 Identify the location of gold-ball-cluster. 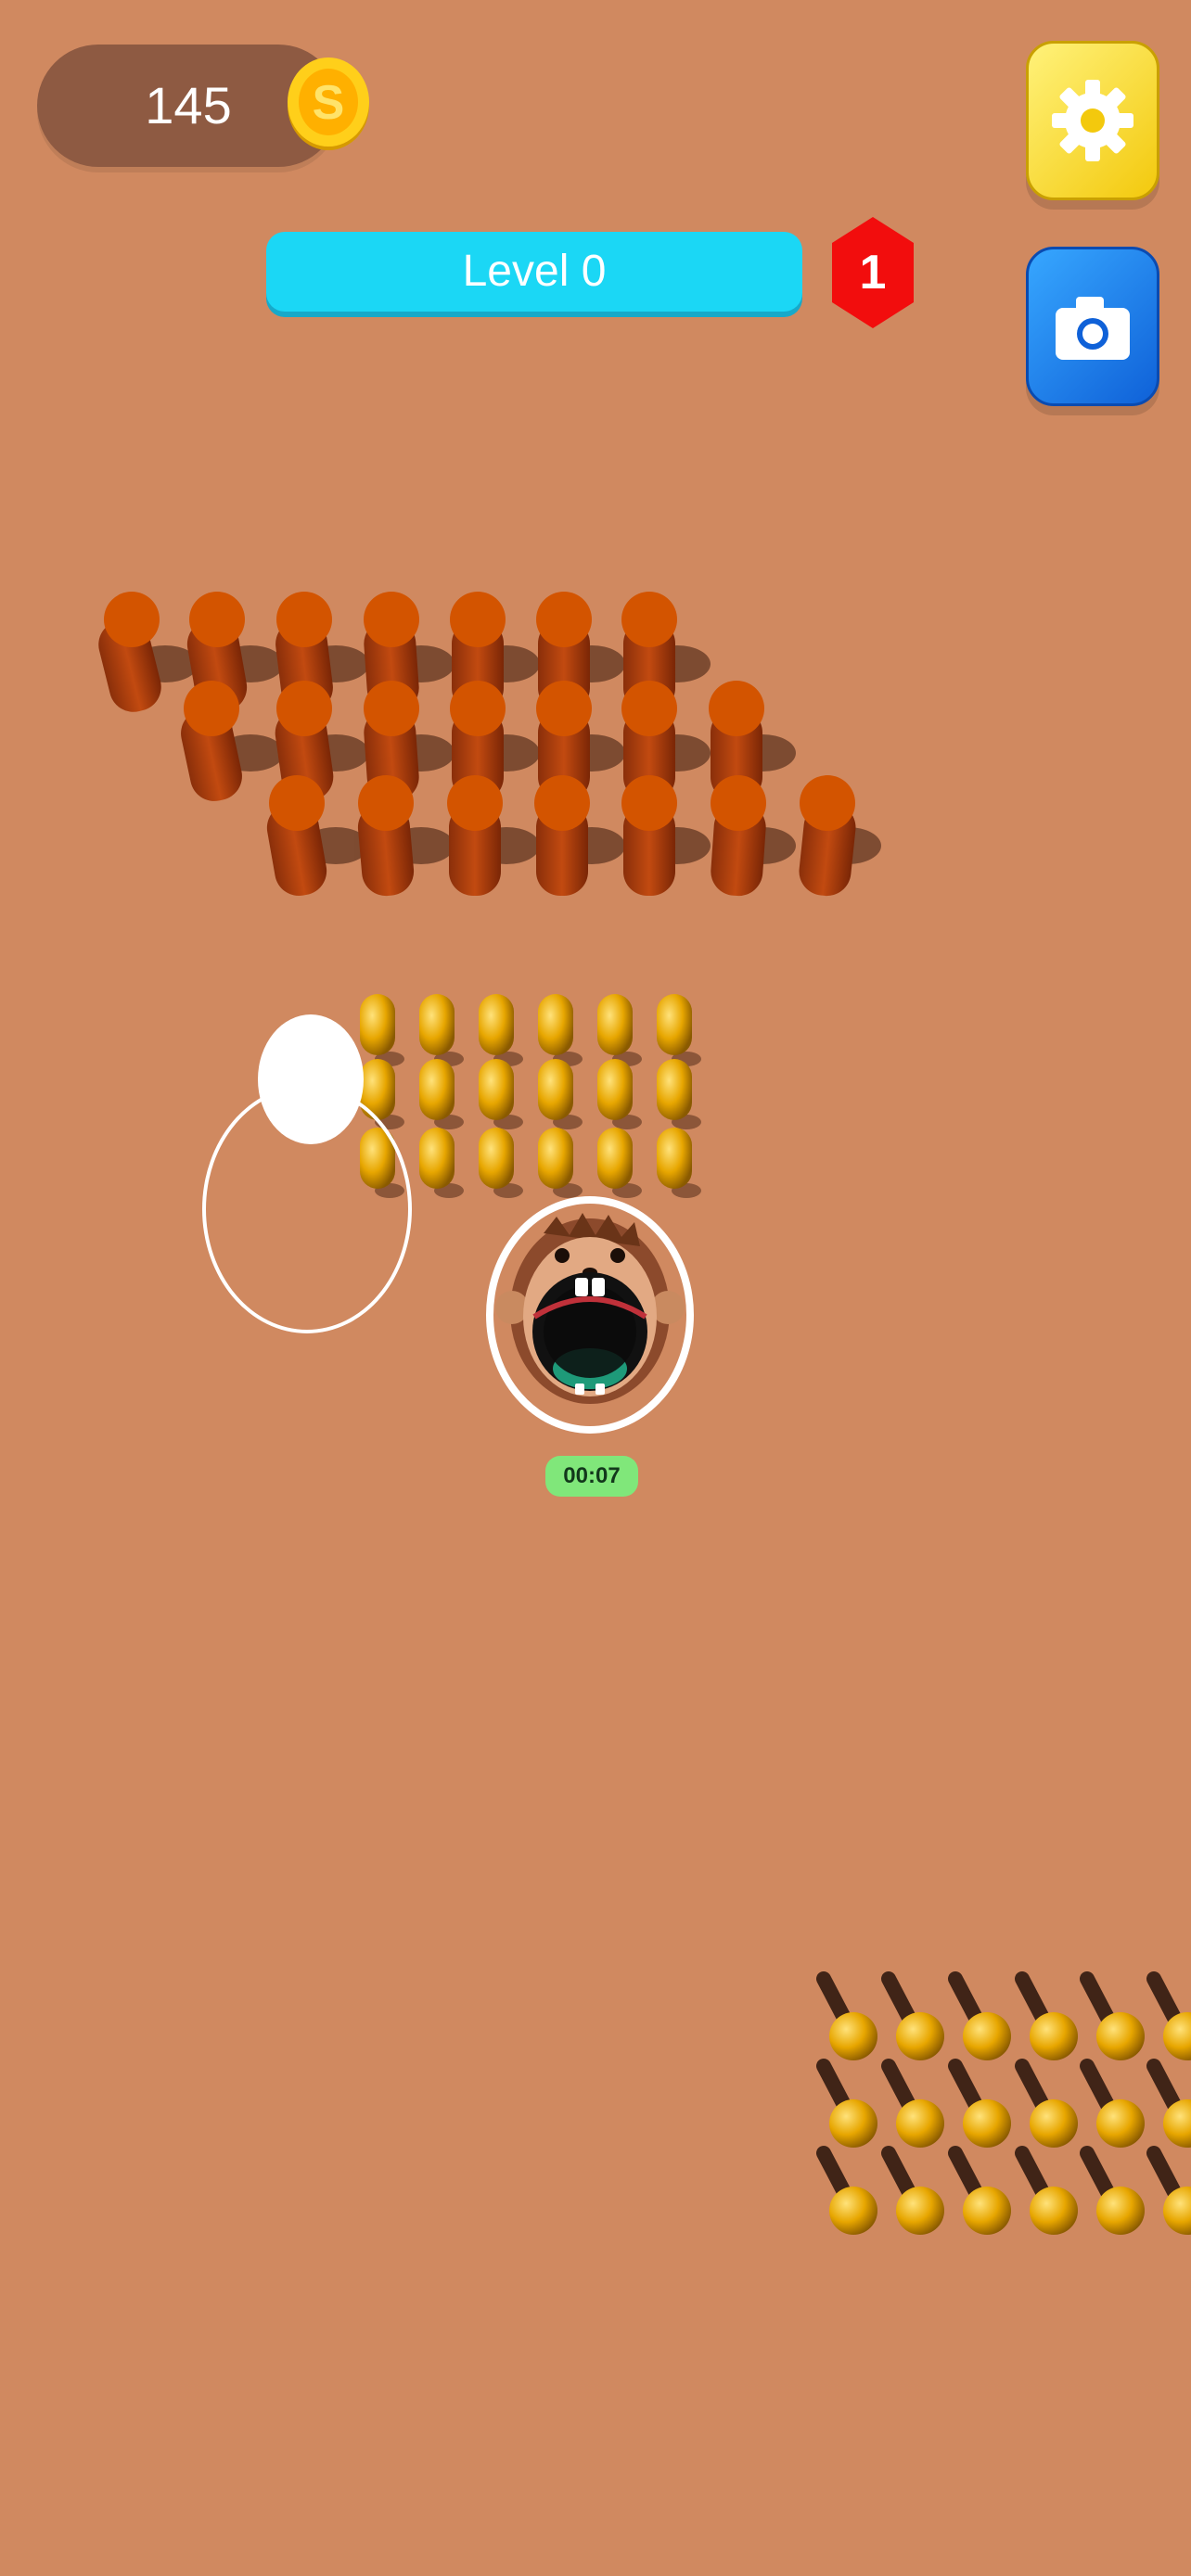
(1003, 2103).